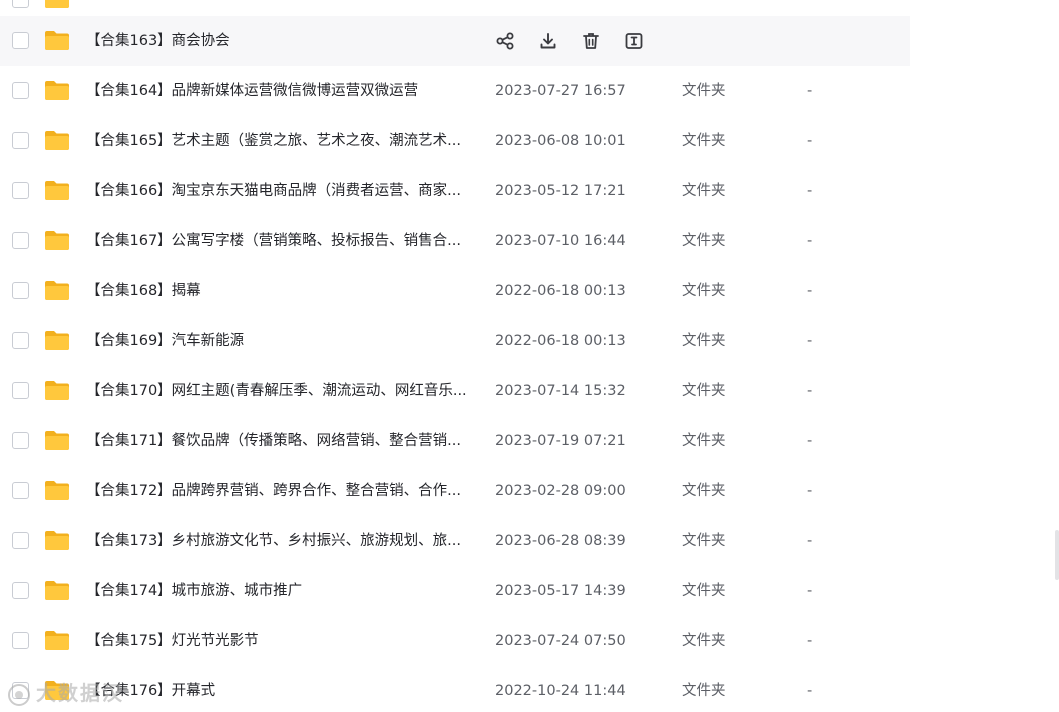 This screenshot has width=1059, height=712. What do you see at coordinates (634, 41) in the screenshot?
I see `rename-icon` at bounding box center [634, 41].